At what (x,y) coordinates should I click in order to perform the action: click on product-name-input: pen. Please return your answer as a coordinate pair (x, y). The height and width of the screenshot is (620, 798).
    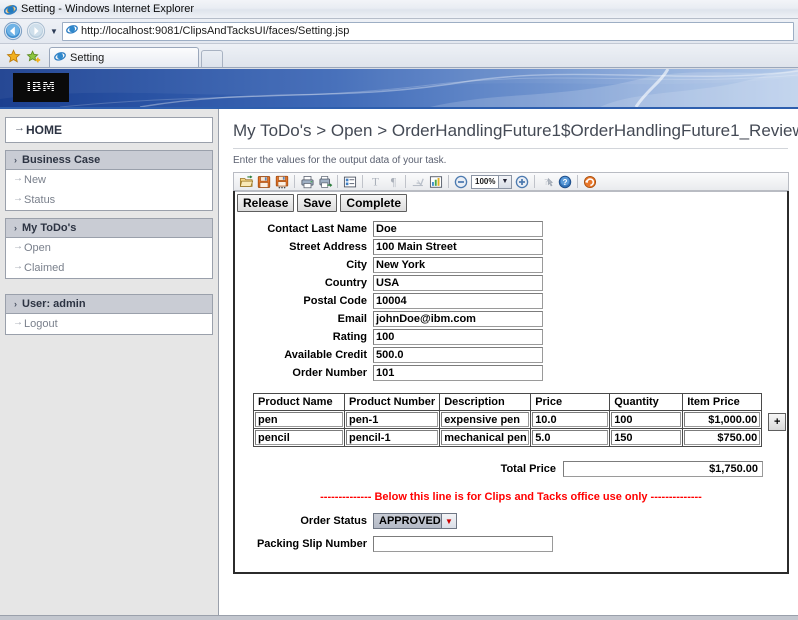
    Looking at the image, I should click on (299, 419).